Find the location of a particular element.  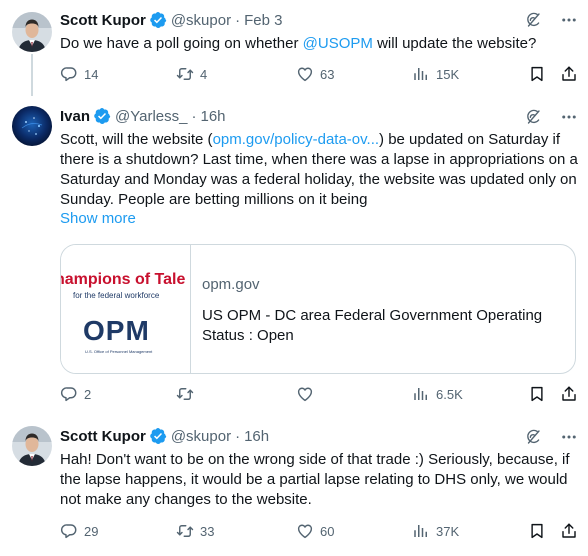

timestamp: Feb 3 is located at coordinates (263, 20).